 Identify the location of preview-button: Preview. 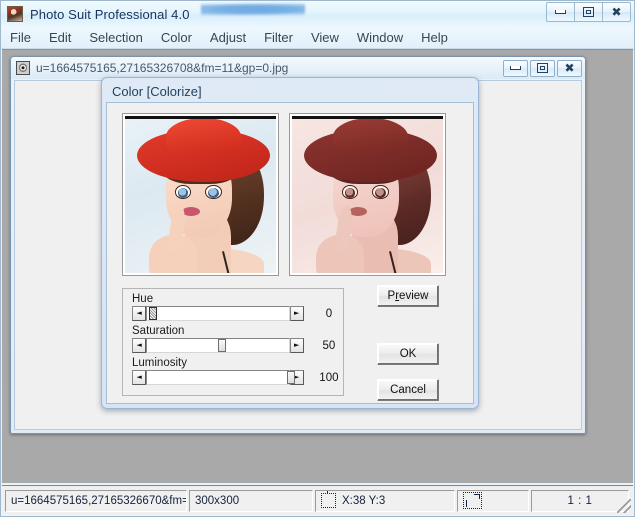
(408, 296).